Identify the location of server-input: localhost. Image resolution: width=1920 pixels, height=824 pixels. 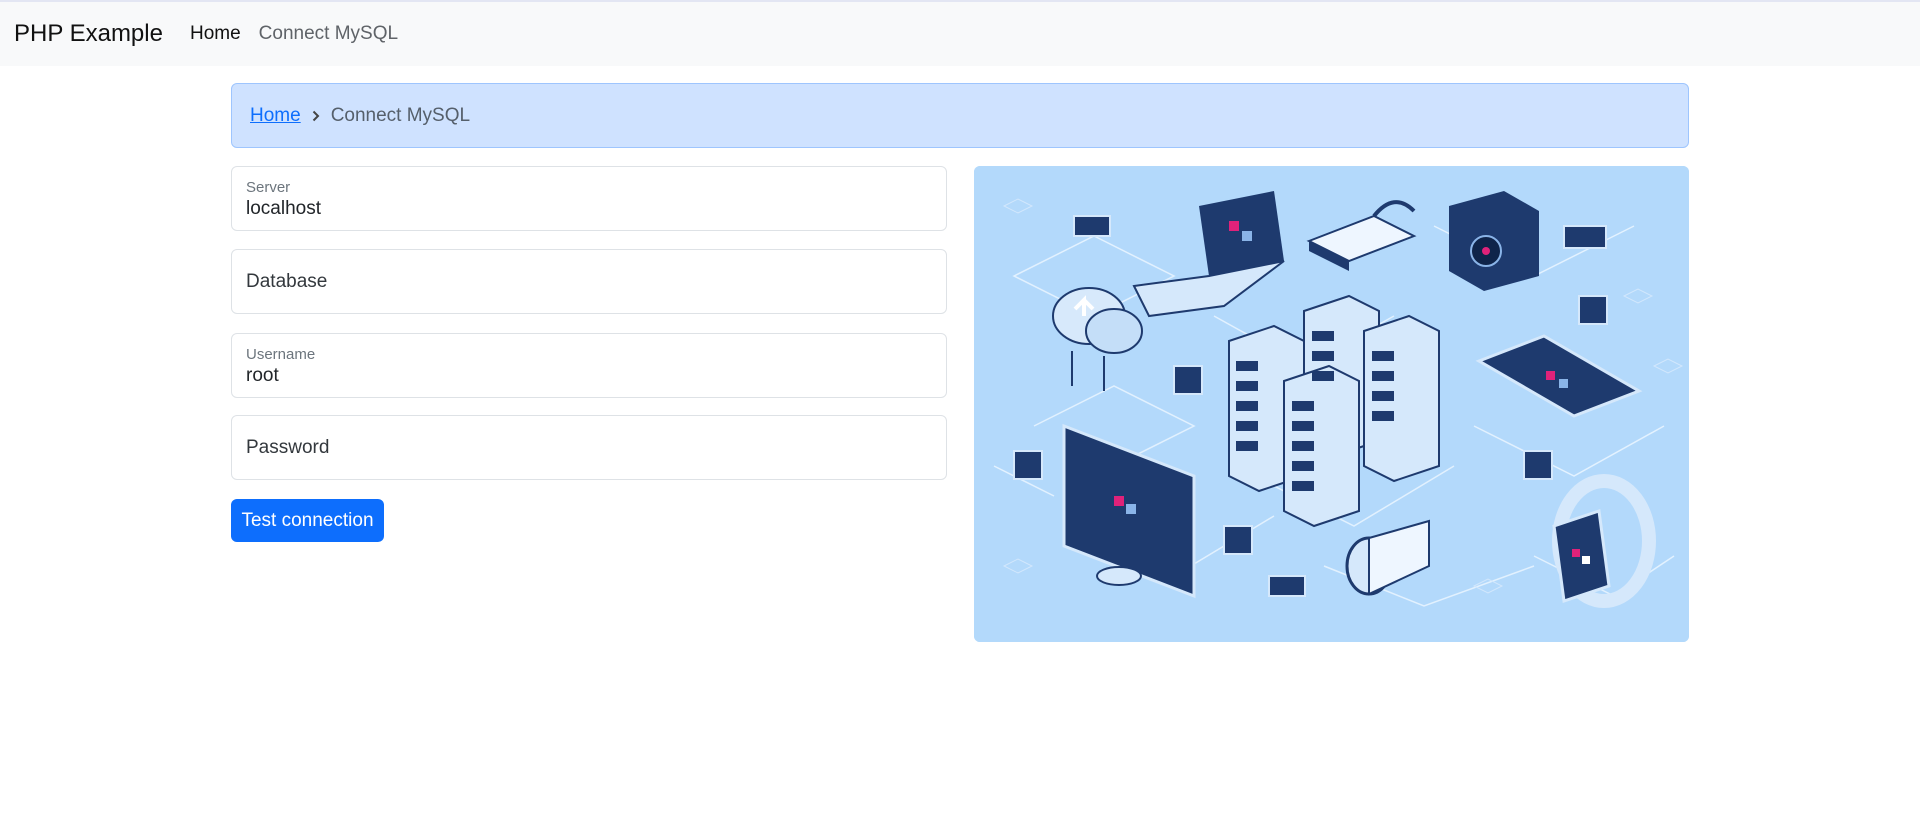
(283, 209).